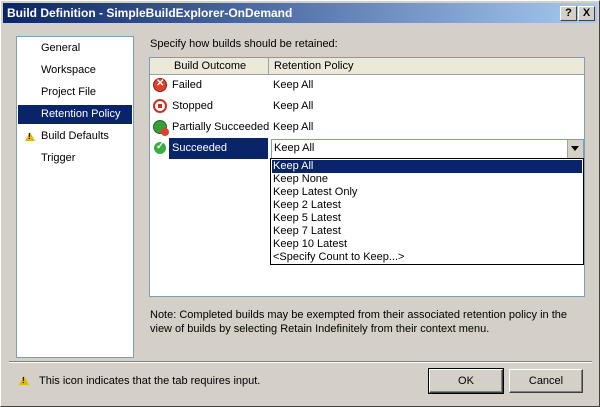  What do you see at coordinates (244, 44) in the screenshot?
I see `retention-prompt: Specify how builds should be retained:` at bounding box center [244, 44].